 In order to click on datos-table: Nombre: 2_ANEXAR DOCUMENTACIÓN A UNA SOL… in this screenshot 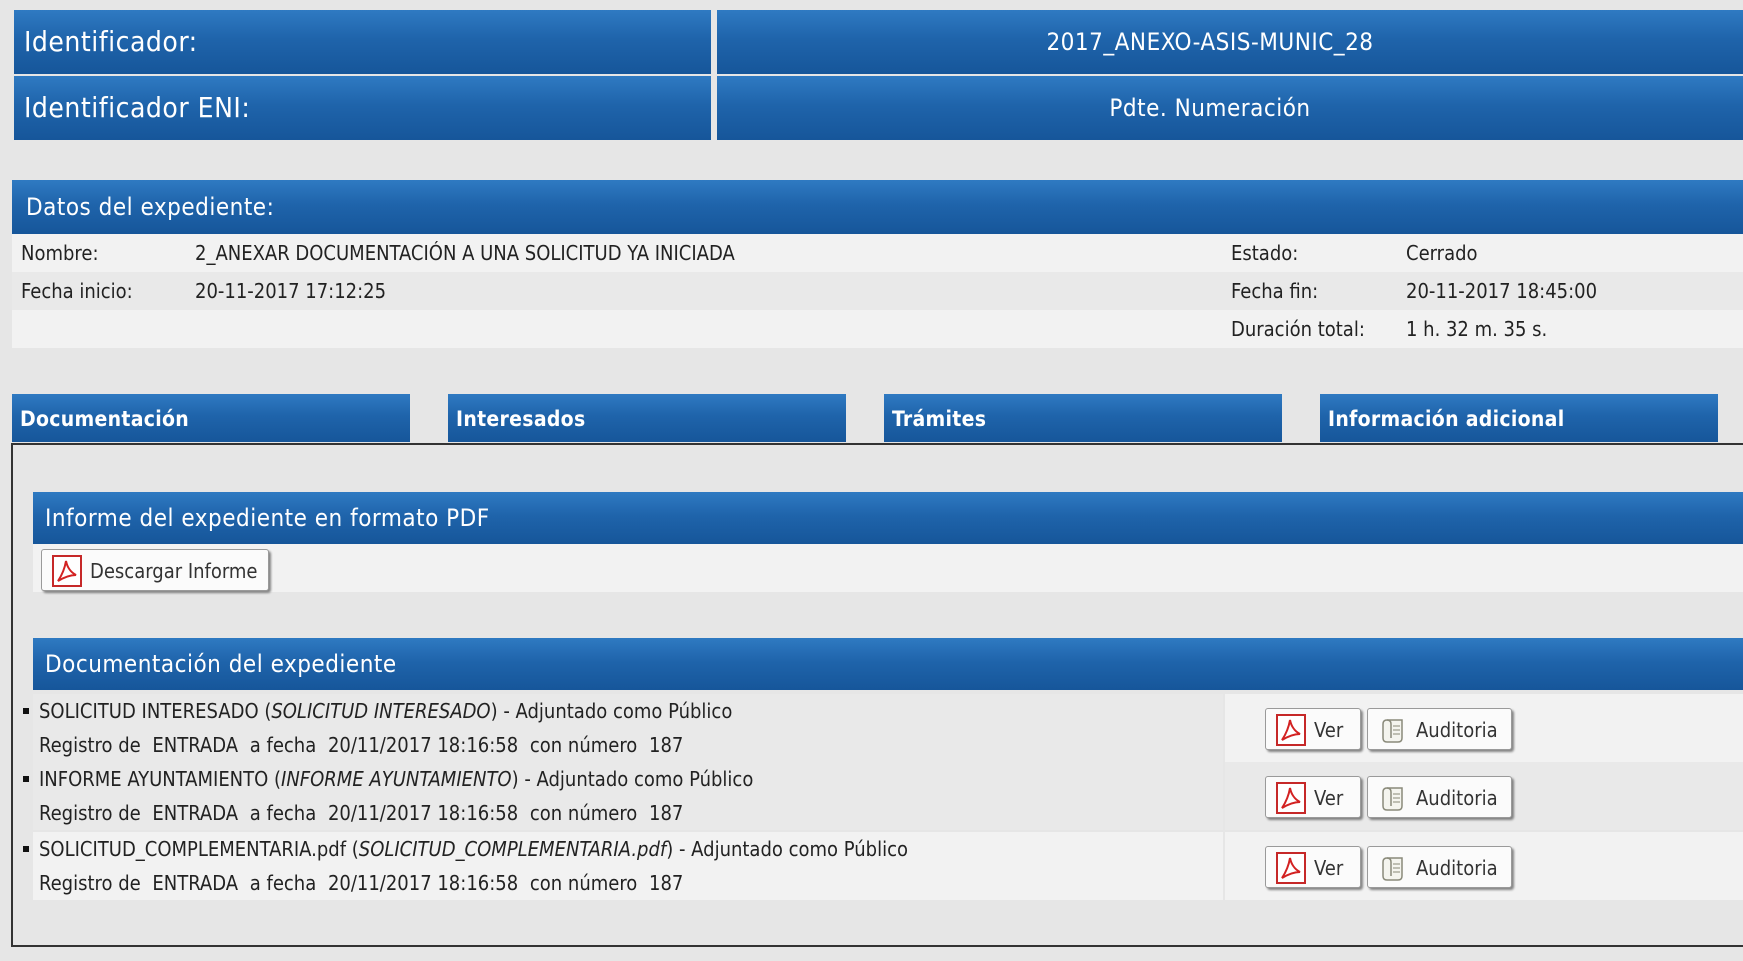, I will do `click(877, 291)`.